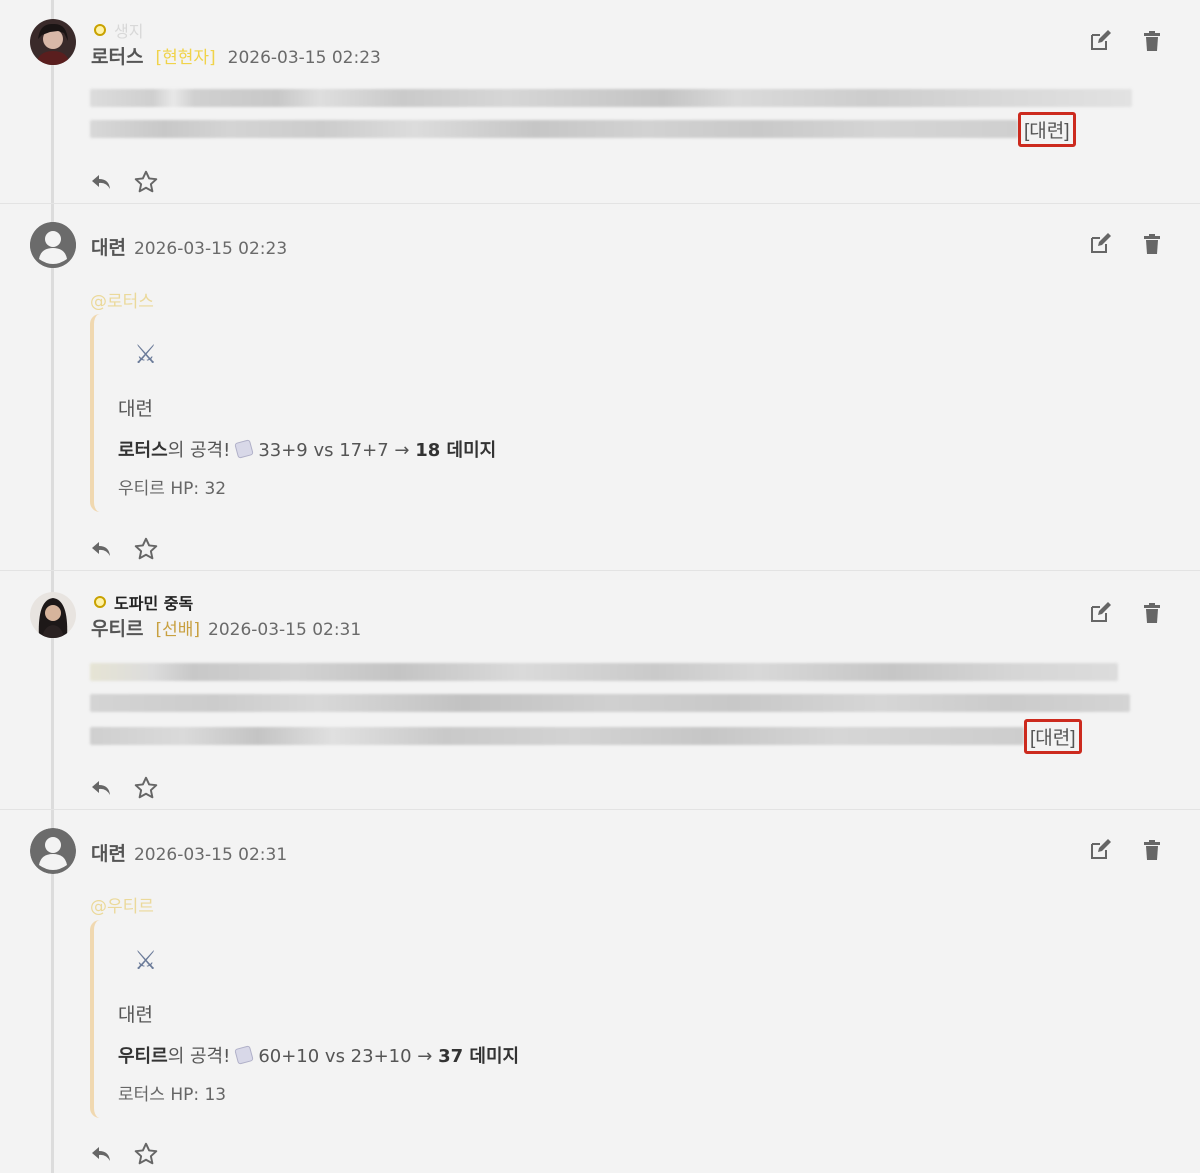  I want to click on hp-text: 우티르 HP: 32, so click(172, 489).